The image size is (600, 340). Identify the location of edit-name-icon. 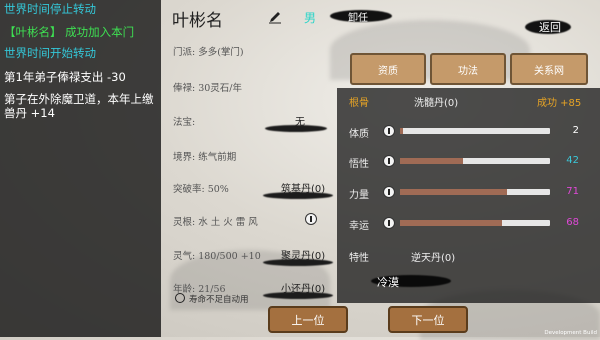
(275, 16).